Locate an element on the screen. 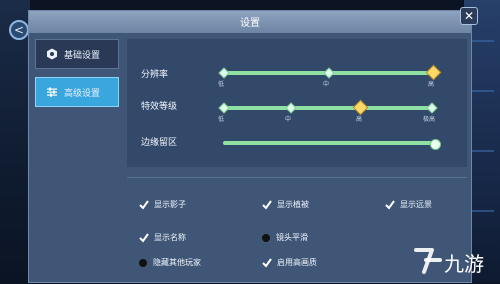  resolution-node-high-selected is located at coordinates (433, 72).